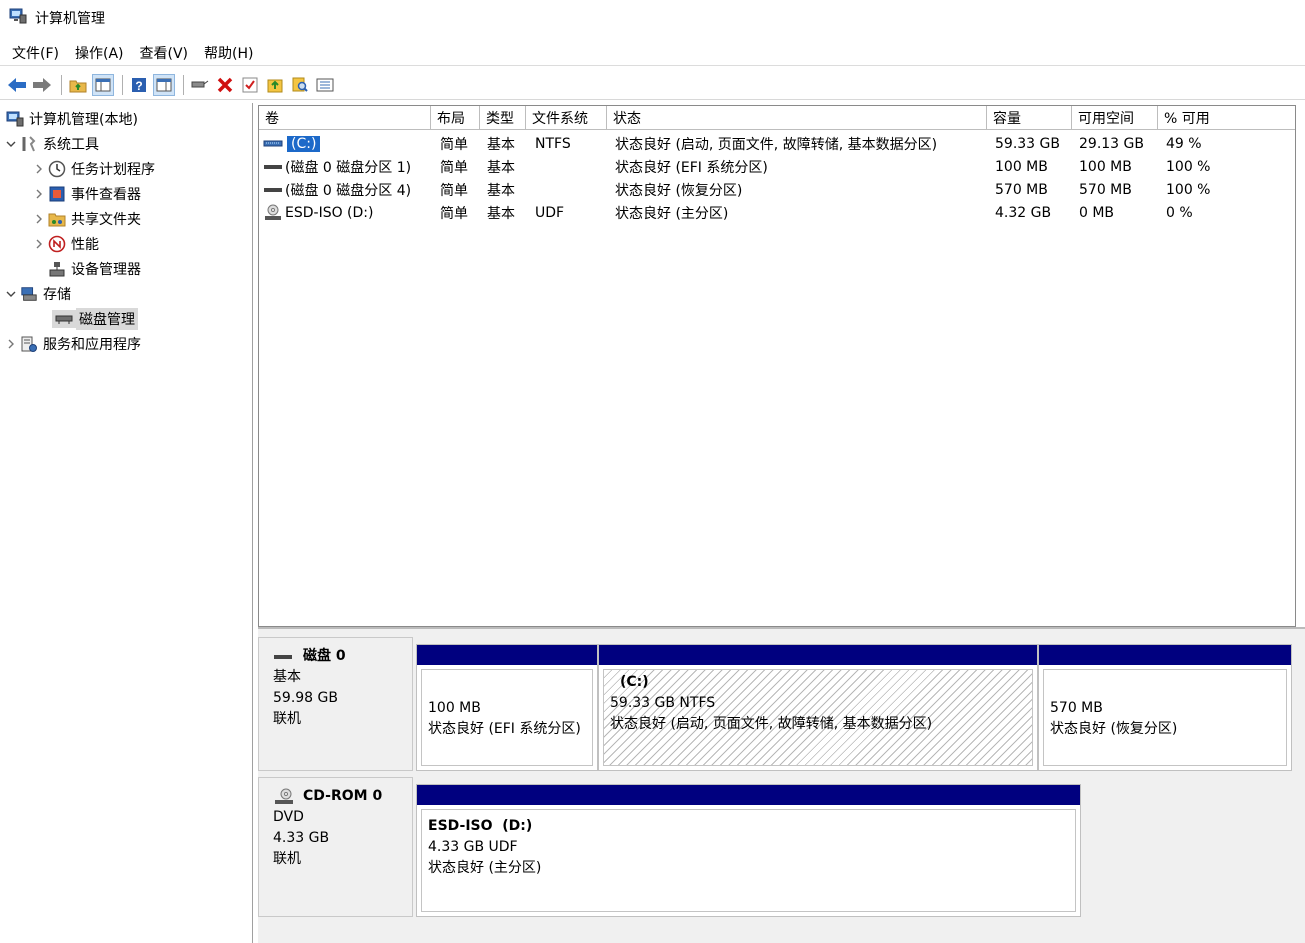  I want to click on partition-name: (C:), so click(634, 682).